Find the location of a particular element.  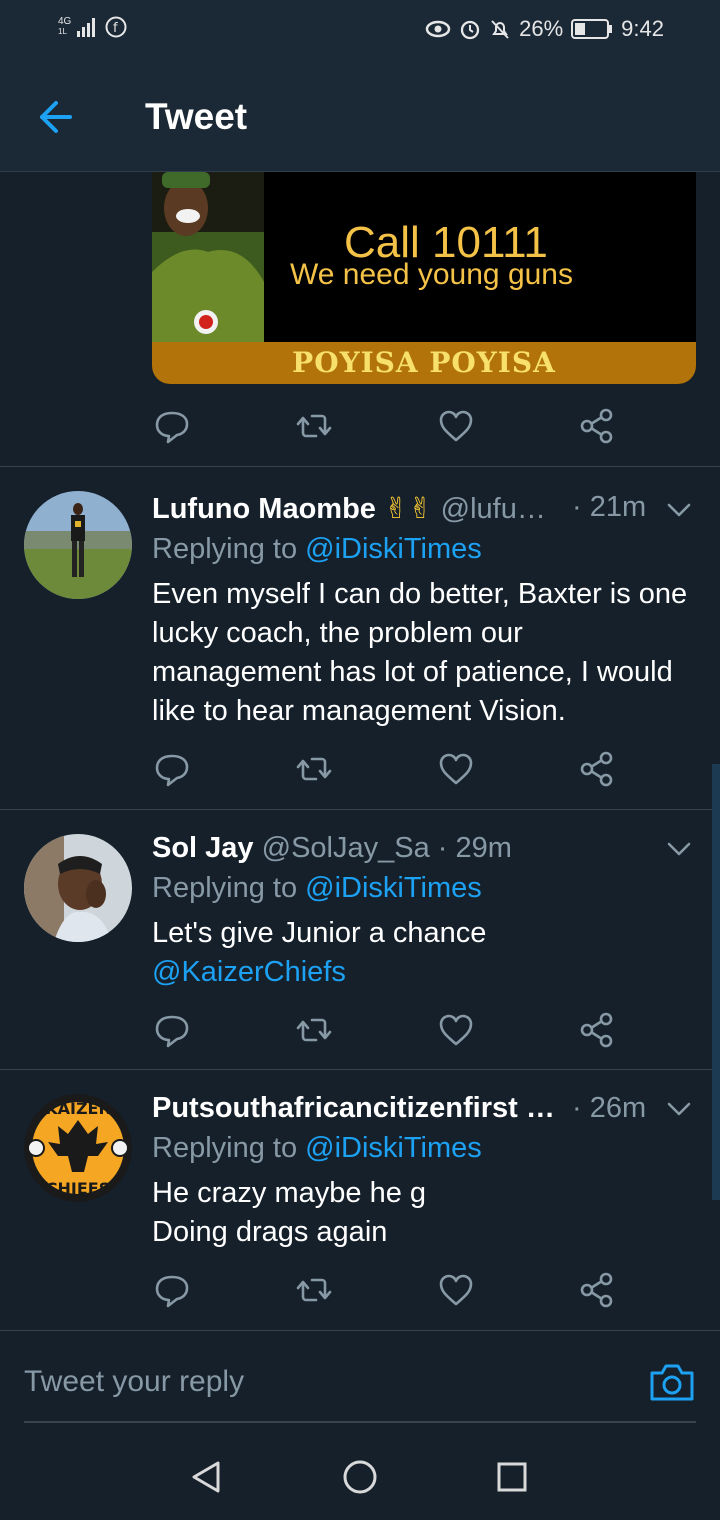

nav-back-button is located at coordinates (206, 1477).